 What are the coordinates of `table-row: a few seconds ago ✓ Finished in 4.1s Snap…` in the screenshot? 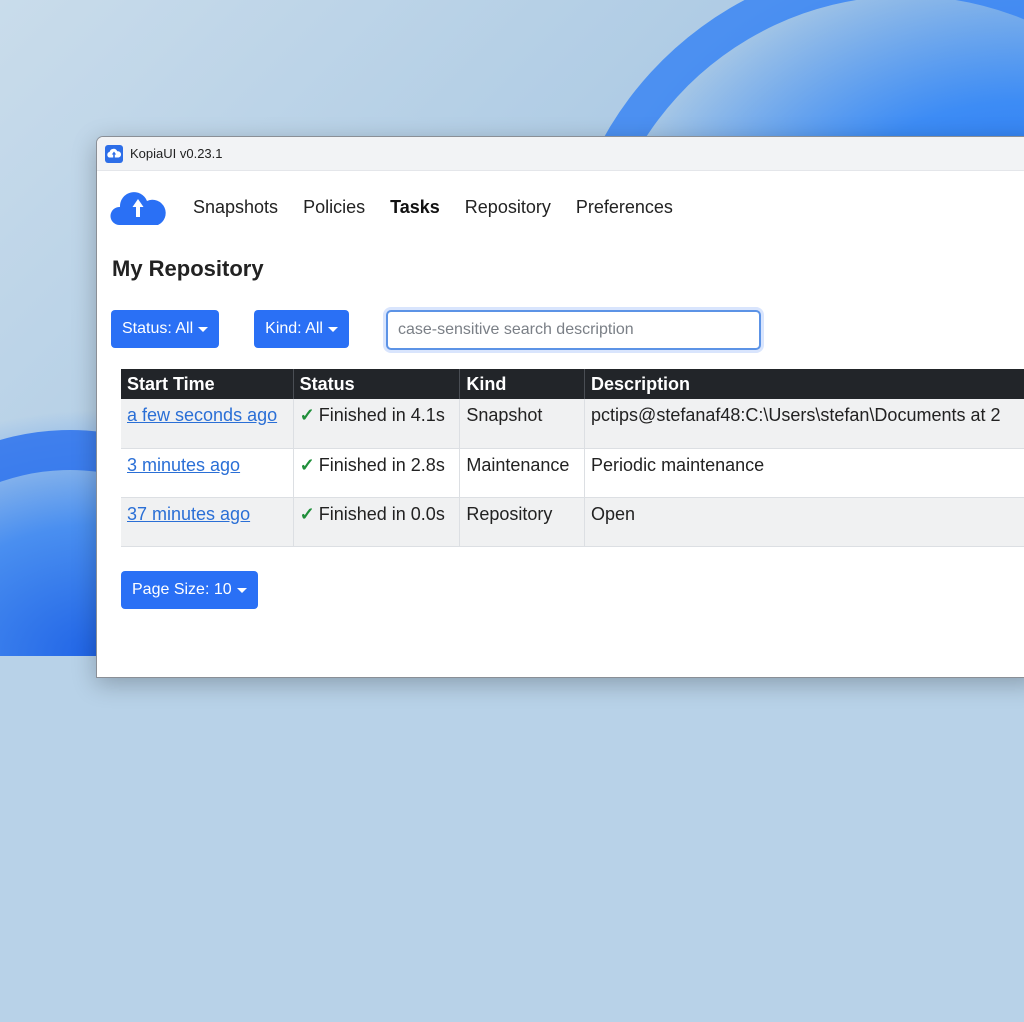 It's located at (572, 424).